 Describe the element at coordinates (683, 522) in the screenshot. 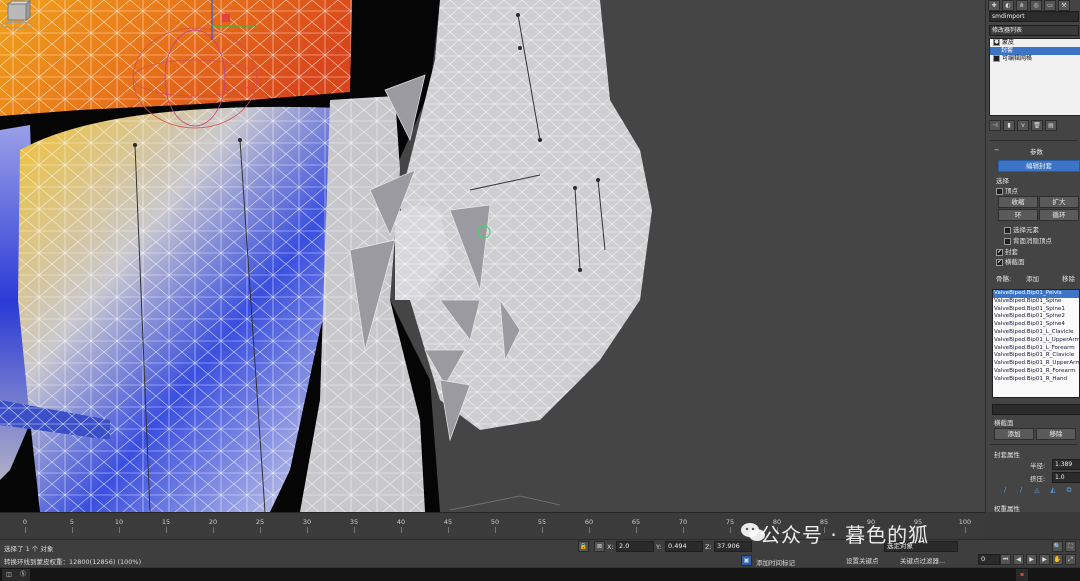

I see `timeline-tick-label: 70` at that location.